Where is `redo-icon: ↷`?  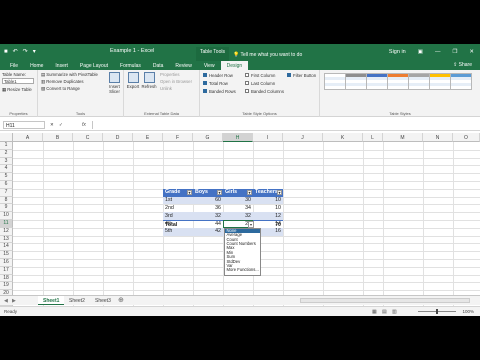 redo-icon: ↷ is located at coordinates (25, 52).